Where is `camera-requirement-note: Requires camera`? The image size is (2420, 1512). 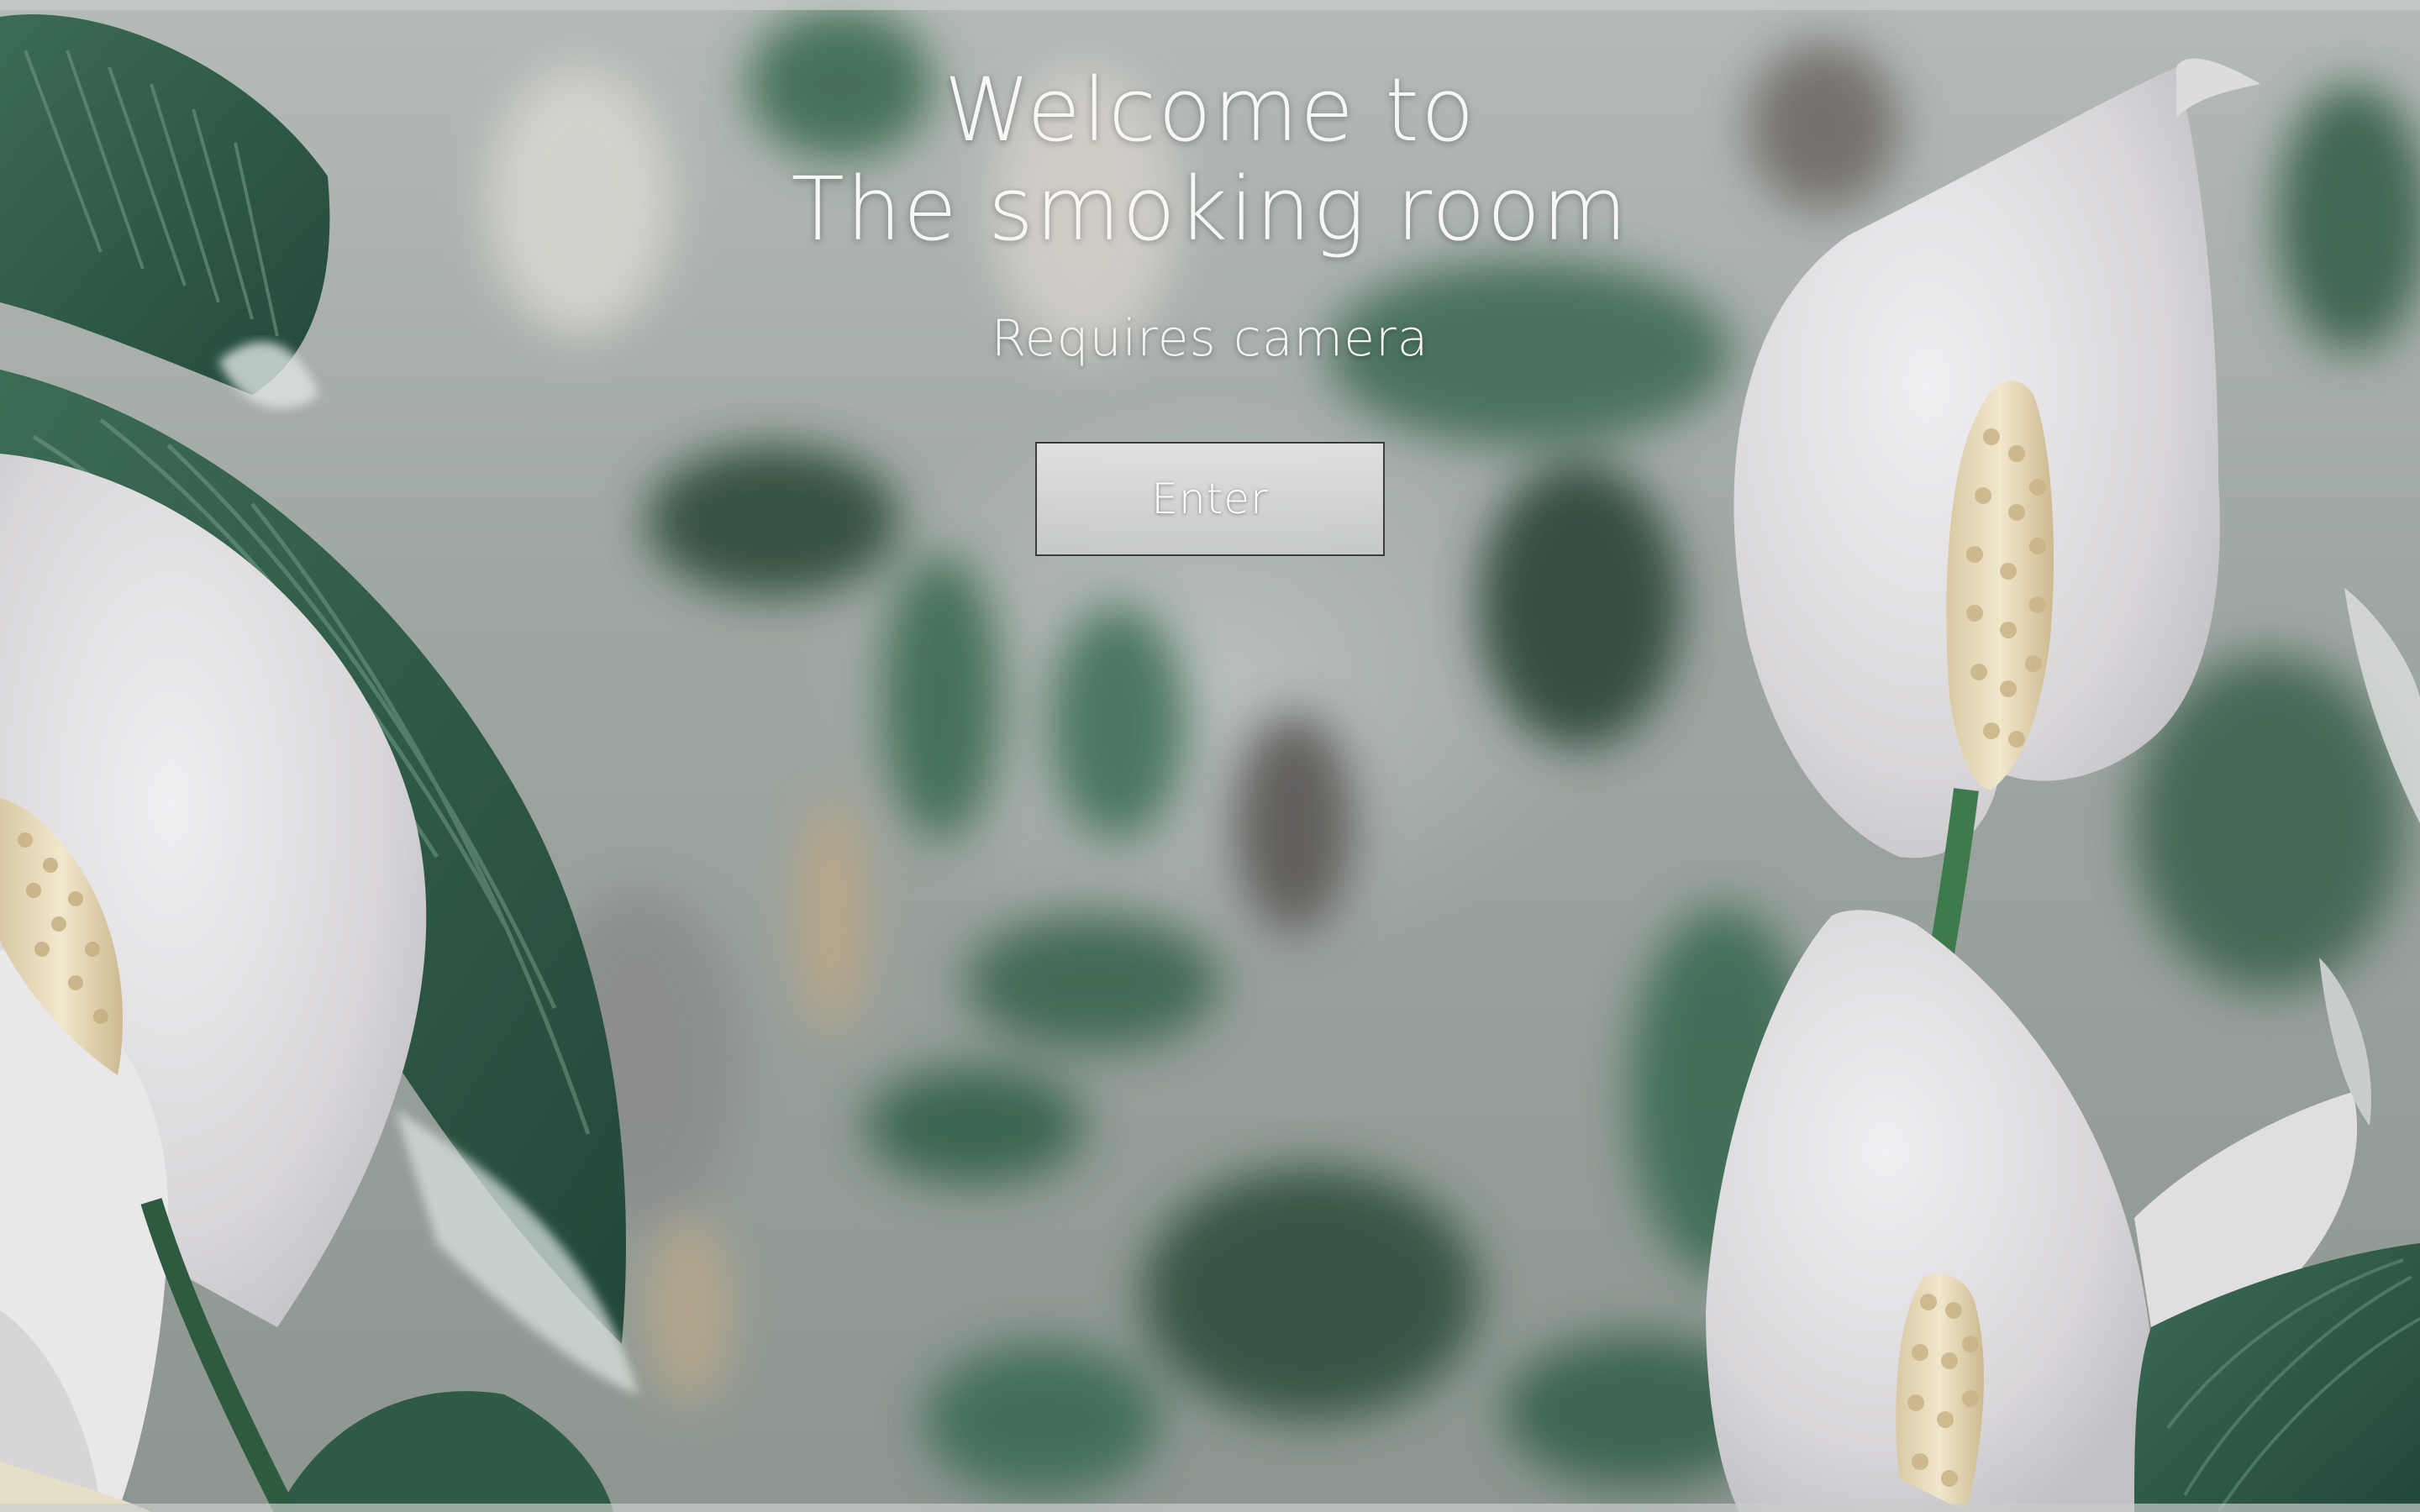
camera-requirement-note: Requires camera is located at coordinates (1210, 338).